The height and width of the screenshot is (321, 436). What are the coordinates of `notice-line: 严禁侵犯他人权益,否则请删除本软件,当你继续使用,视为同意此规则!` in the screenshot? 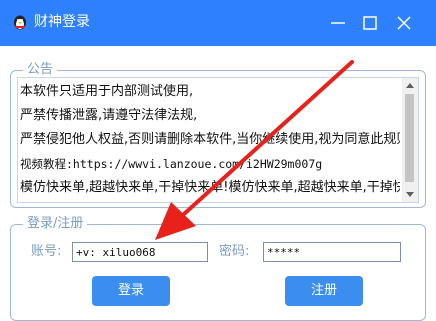 It's located at (210, 139).